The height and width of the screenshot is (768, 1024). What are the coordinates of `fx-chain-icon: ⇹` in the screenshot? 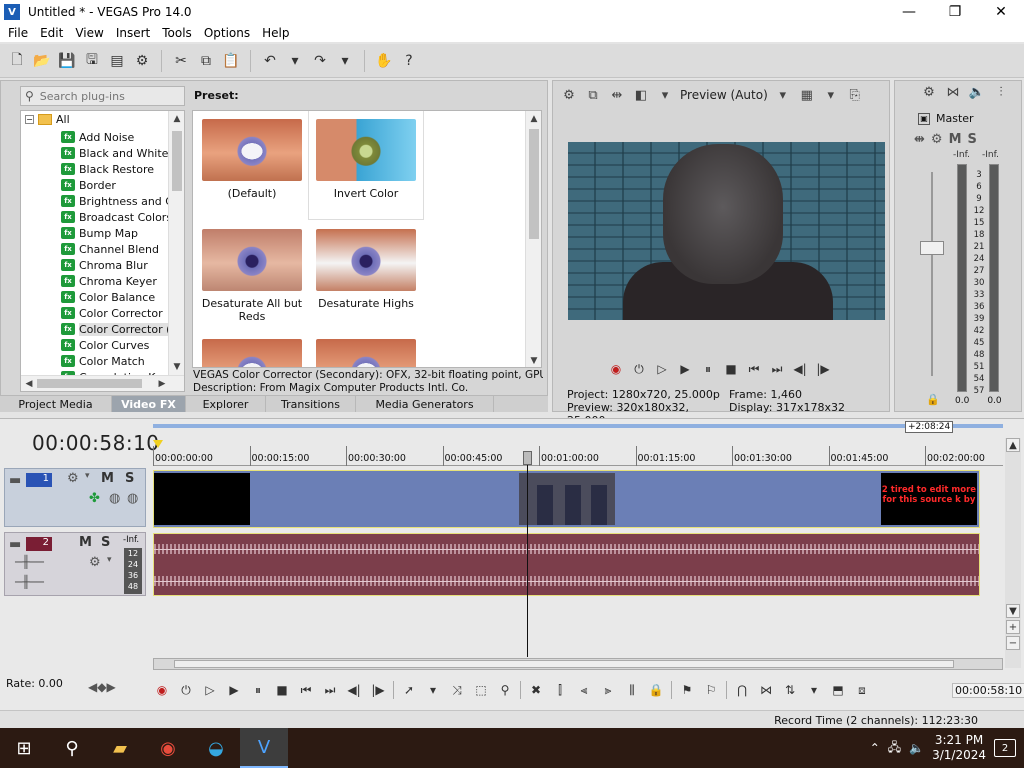 It's located at (919, 139).